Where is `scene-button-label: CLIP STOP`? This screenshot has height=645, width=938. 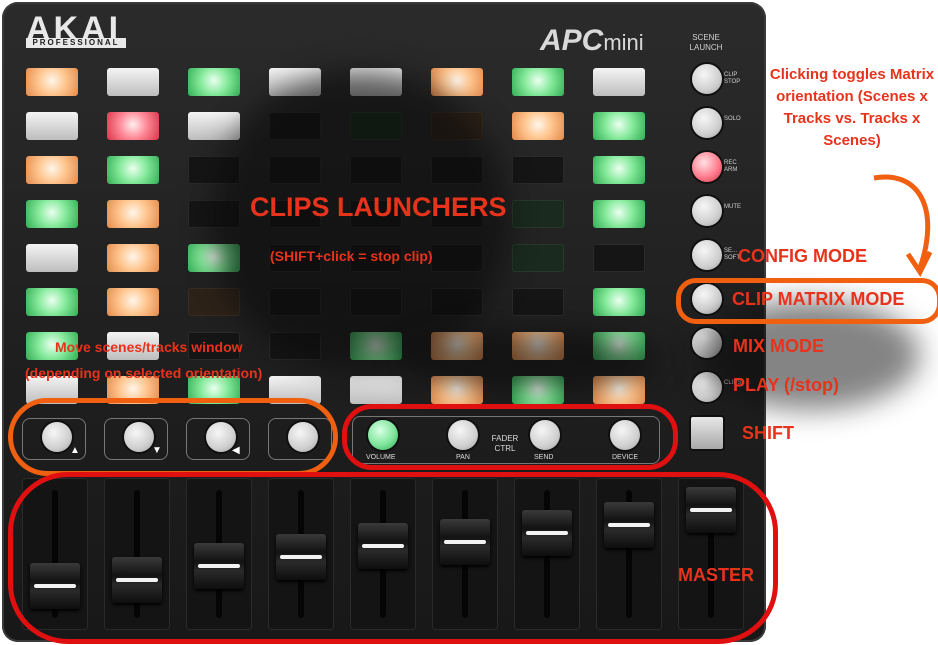
scene-button-label: CLIP STOP is located at coordinates (732, 78).